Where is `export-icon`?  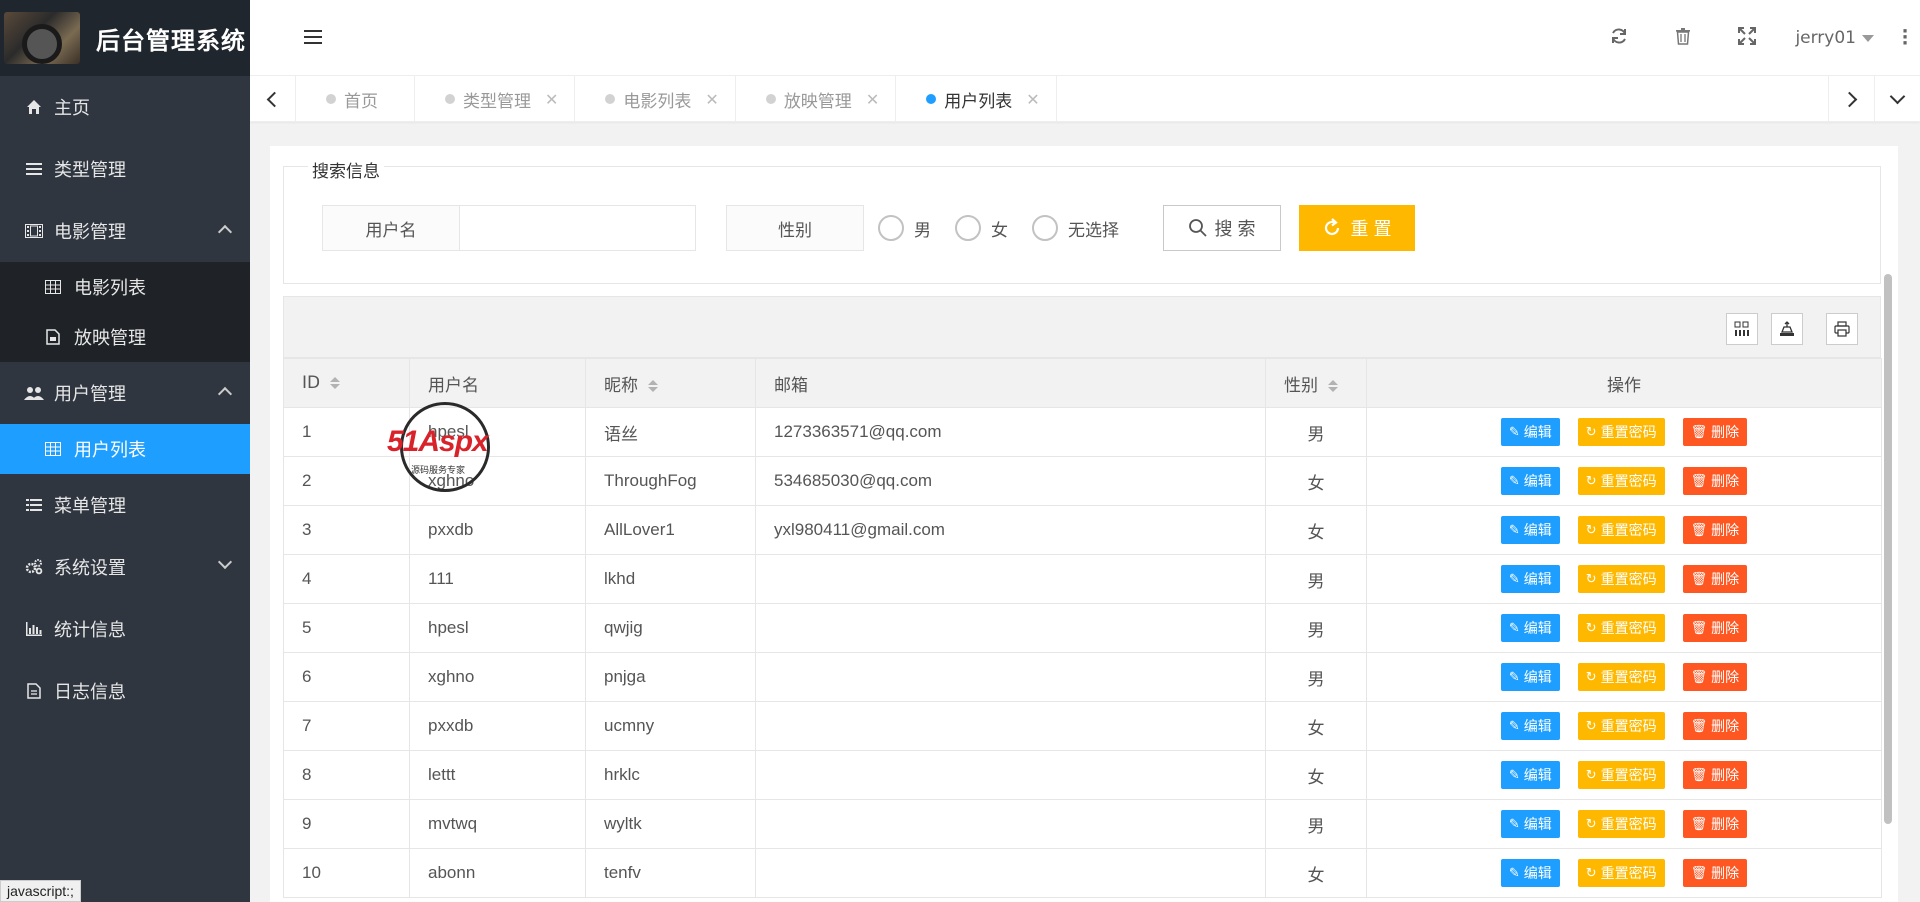 export-icon is located at coordinates (1787, 329).